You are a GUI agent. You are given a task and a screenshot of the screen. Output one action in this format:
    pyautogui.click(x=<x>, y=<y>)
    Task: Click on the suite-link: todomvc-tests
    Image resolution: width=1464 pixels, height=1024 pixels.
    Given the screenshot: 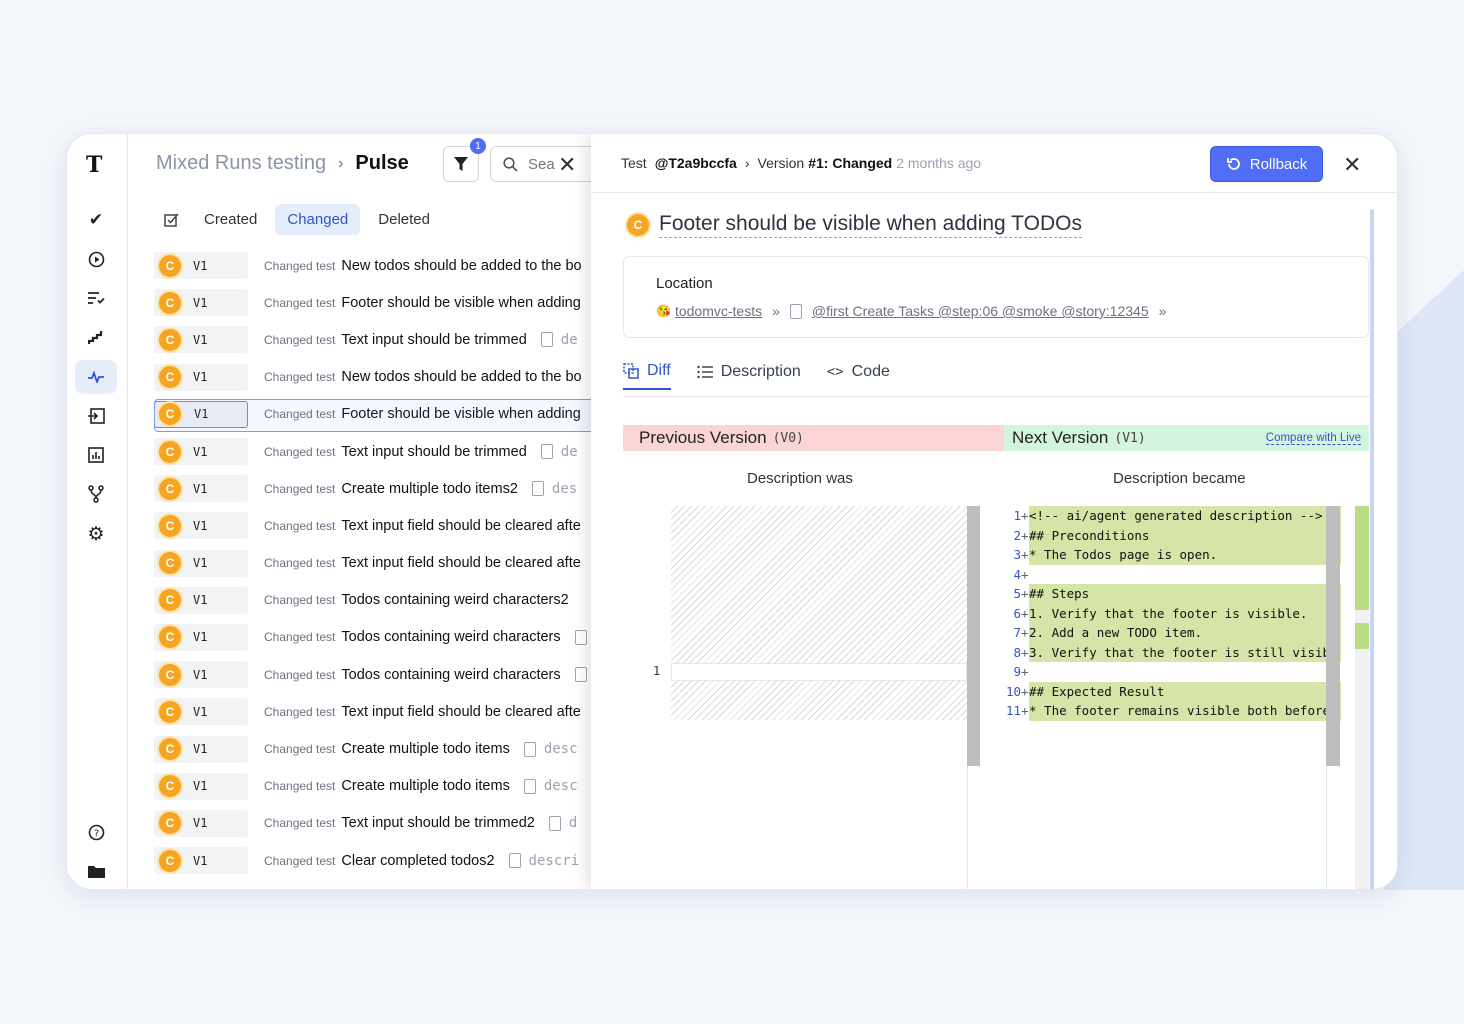 What is the action you would take?
    pyautogui.click(x=718, y=311)
    